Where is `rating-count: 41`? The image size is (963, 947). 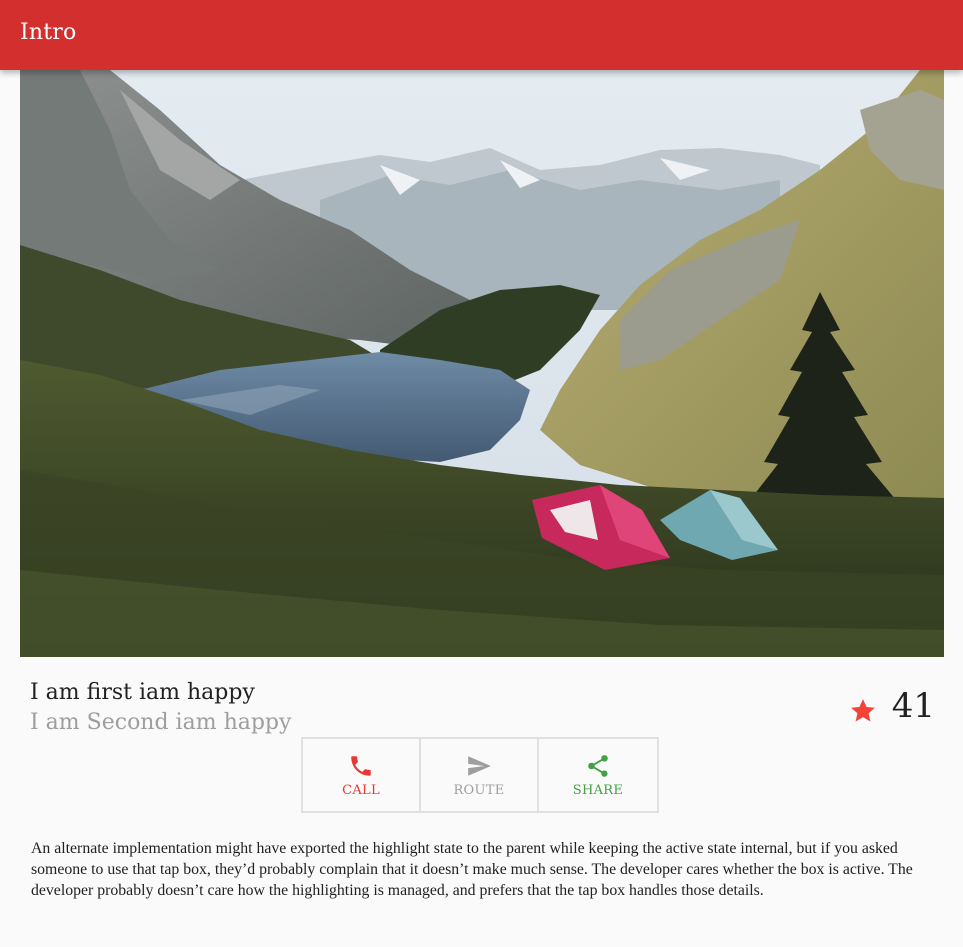
rating-count: 41 is located at coordinates (913, 706).